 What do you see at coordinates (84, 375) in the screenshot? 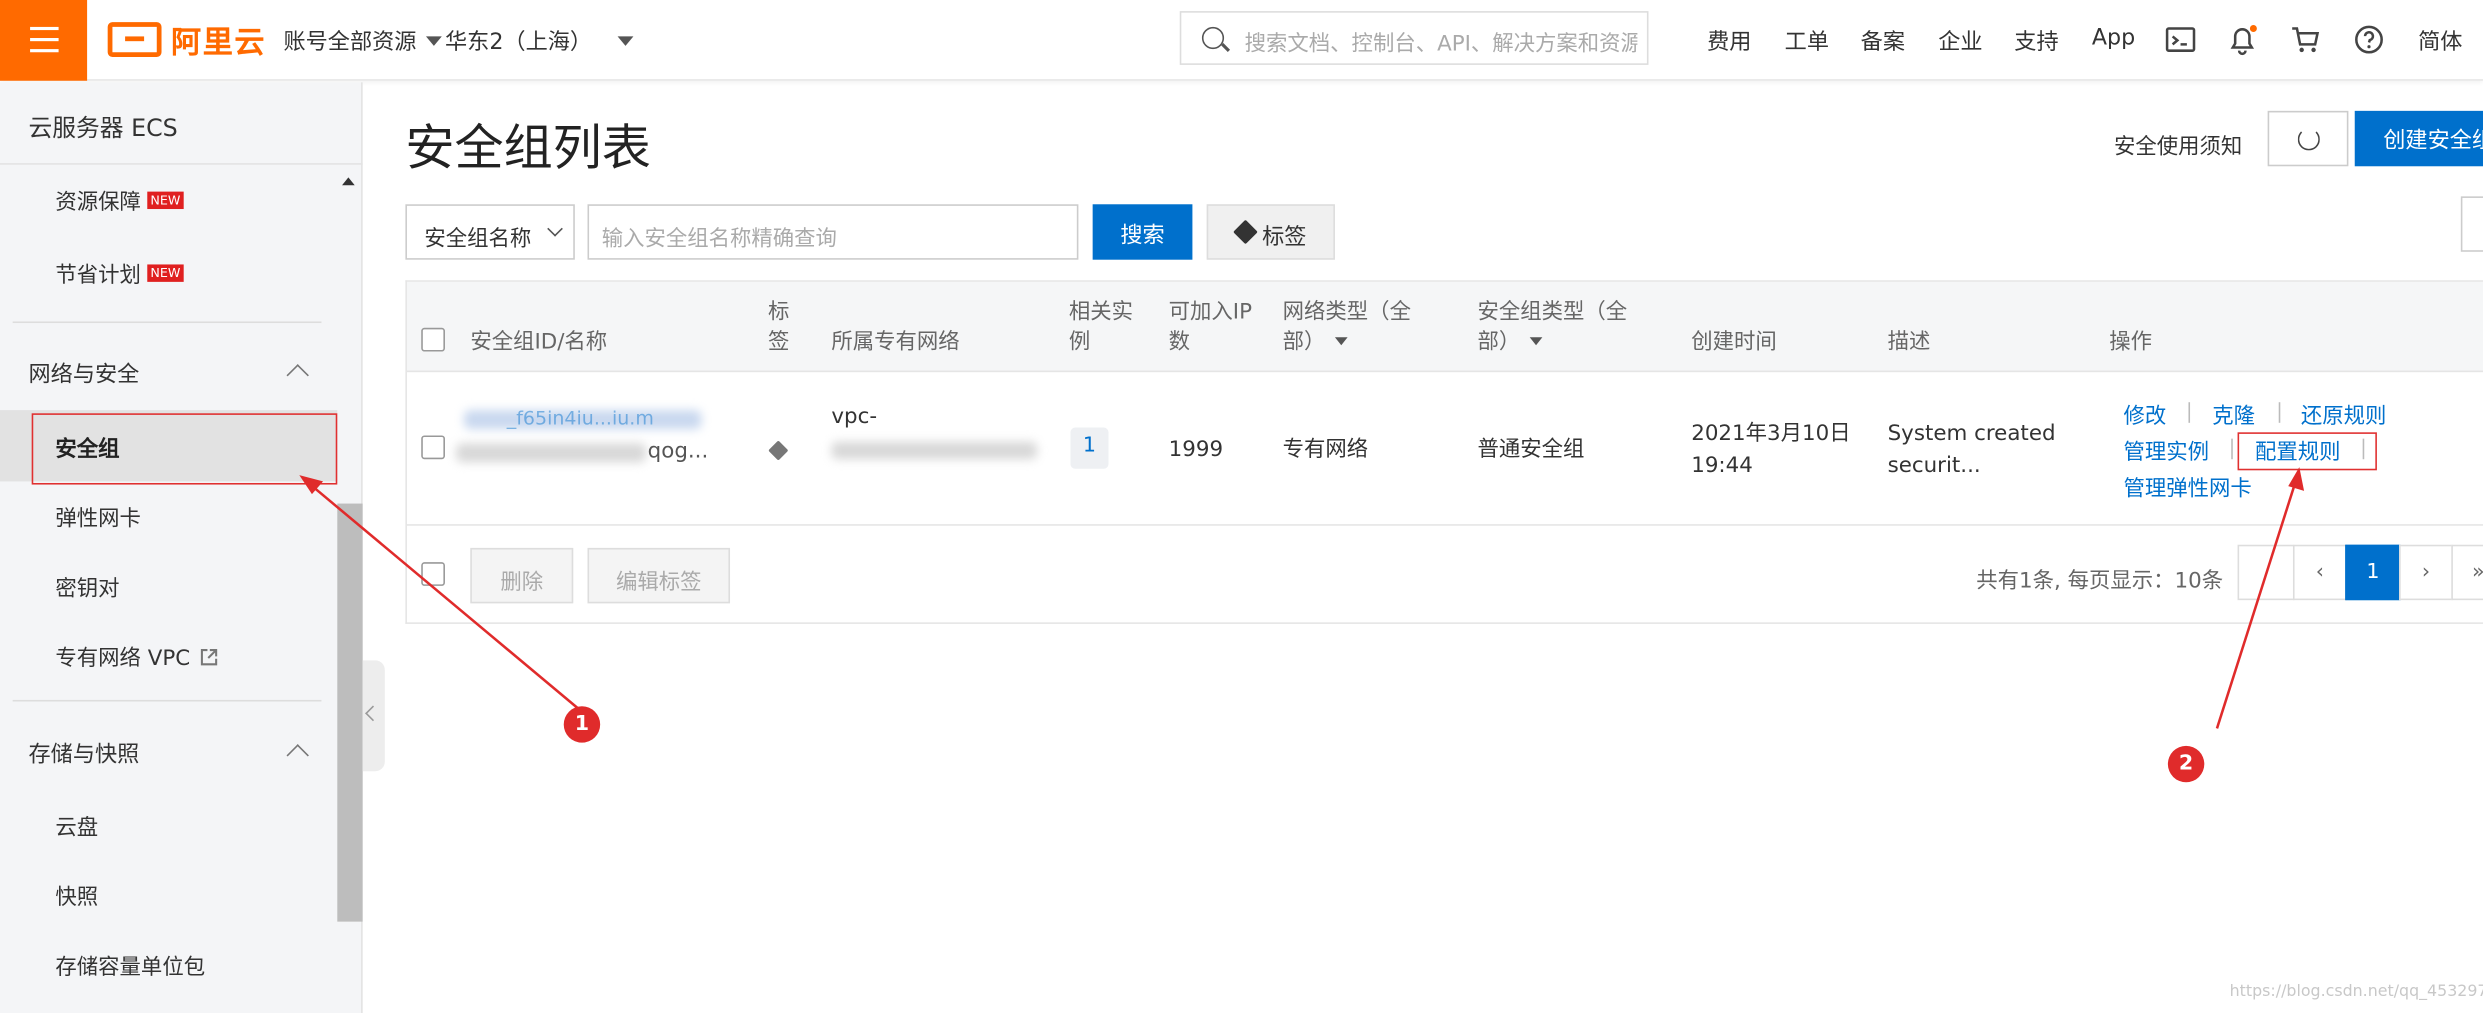
I see `sidebar-group-label: 网络与安全` at bounding box center [84, 375].